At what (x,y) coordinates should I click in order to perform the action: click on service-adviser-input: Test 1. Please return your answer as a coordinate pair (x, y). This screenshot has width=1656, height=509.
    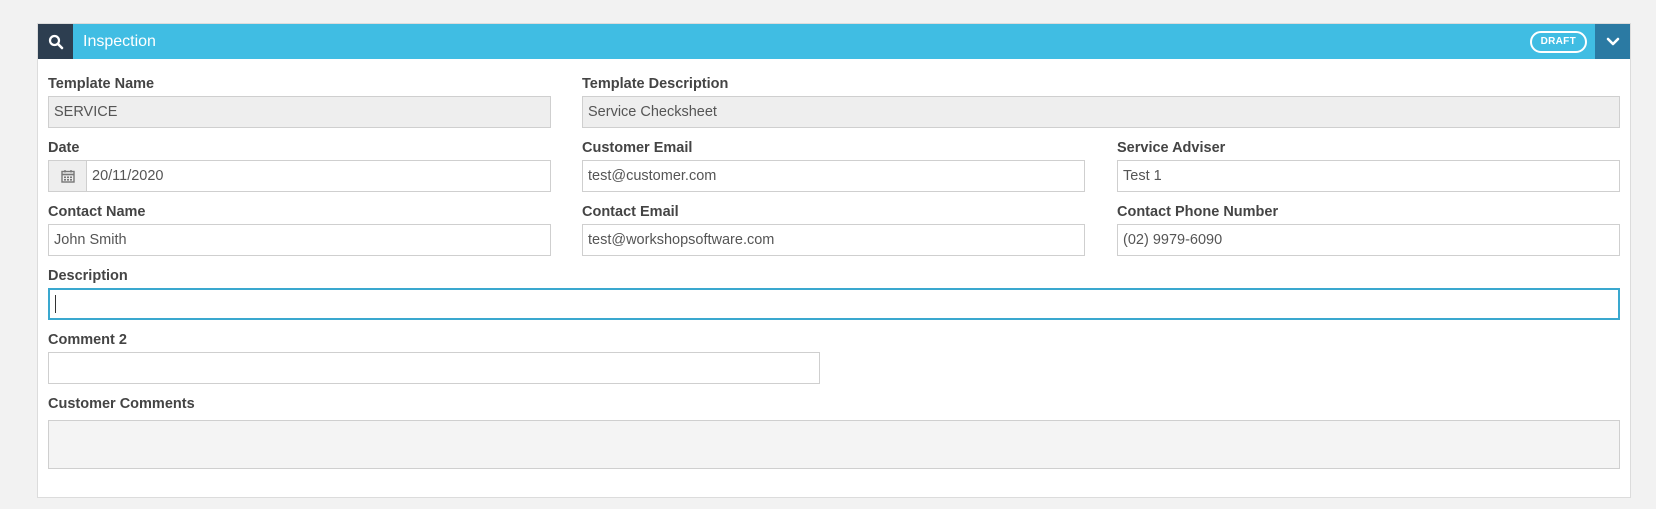
    Looking at the image, I should click on (1368, 176).